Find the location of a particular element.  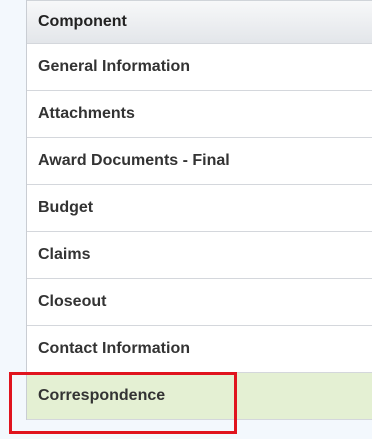

table-row-closeout: Closeout is located at coordinates (199, 302).